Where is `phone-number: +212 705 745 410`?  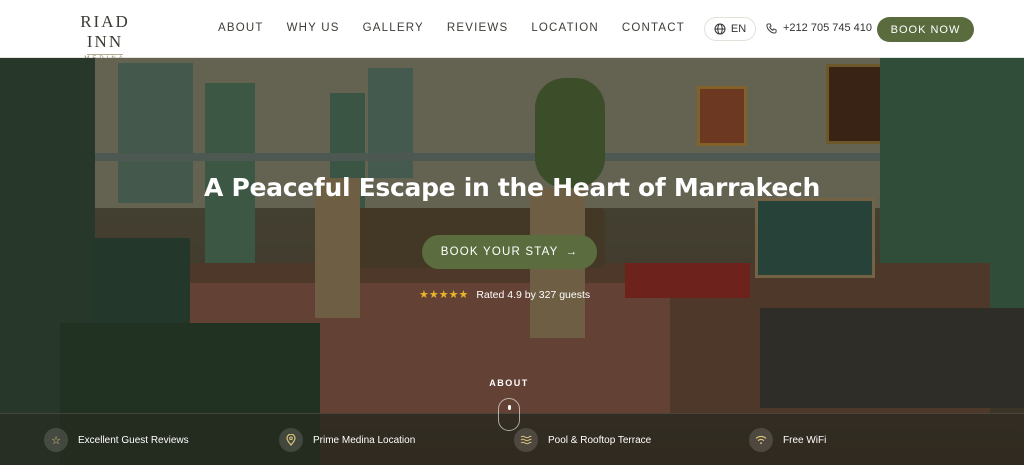
phone-number: +212 705 745 410 is located at coordinates (828, 28).